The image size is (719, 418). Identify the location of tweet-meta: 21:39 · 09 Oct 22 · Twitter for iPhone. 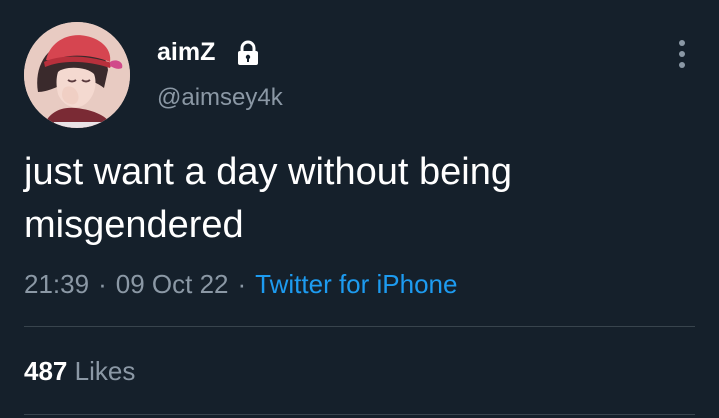
(240, 284).